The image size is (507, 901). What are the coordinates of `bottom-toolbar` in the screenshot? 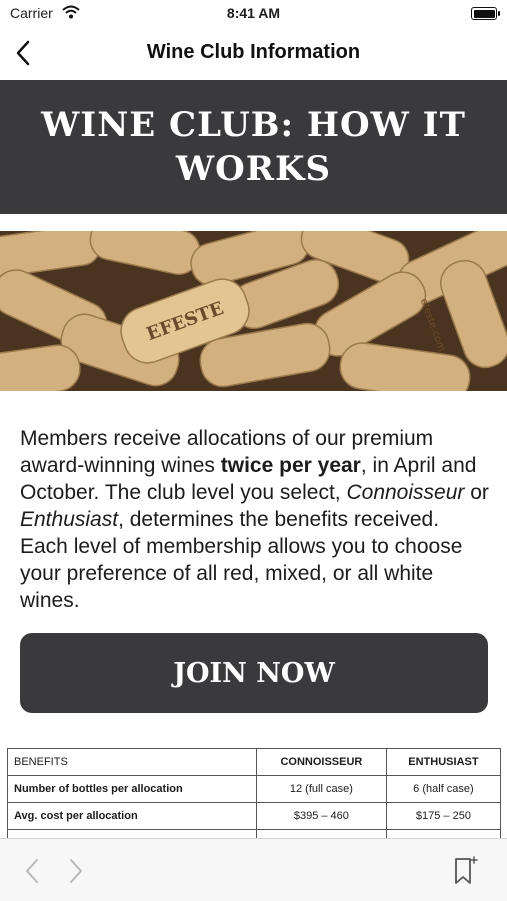 It's located at (253, 869).